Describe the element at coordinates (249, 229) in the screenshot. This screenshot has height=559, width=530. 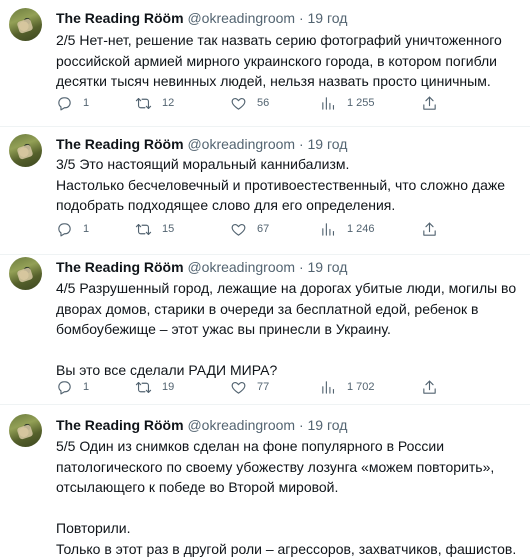
I see `like-button: 67` at that location.